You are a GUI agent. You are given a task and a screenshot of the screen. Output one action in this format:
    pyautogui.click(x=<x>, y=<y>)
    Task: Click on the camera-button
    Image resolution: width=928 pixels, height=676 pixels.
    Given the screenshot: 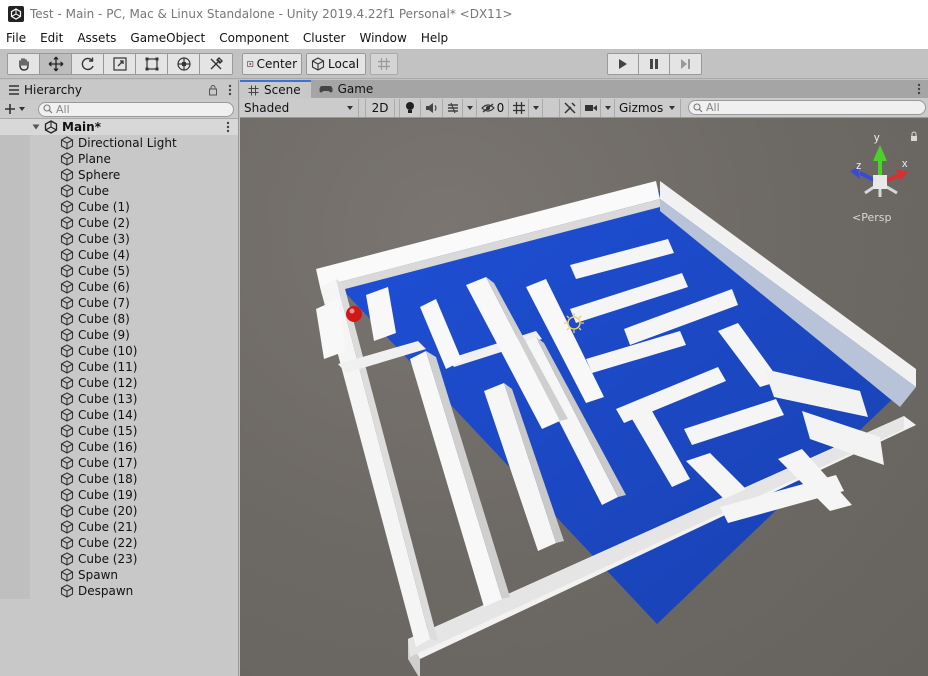 What is the action you would take?
    pyautogui.click(x=591, y=107)
    